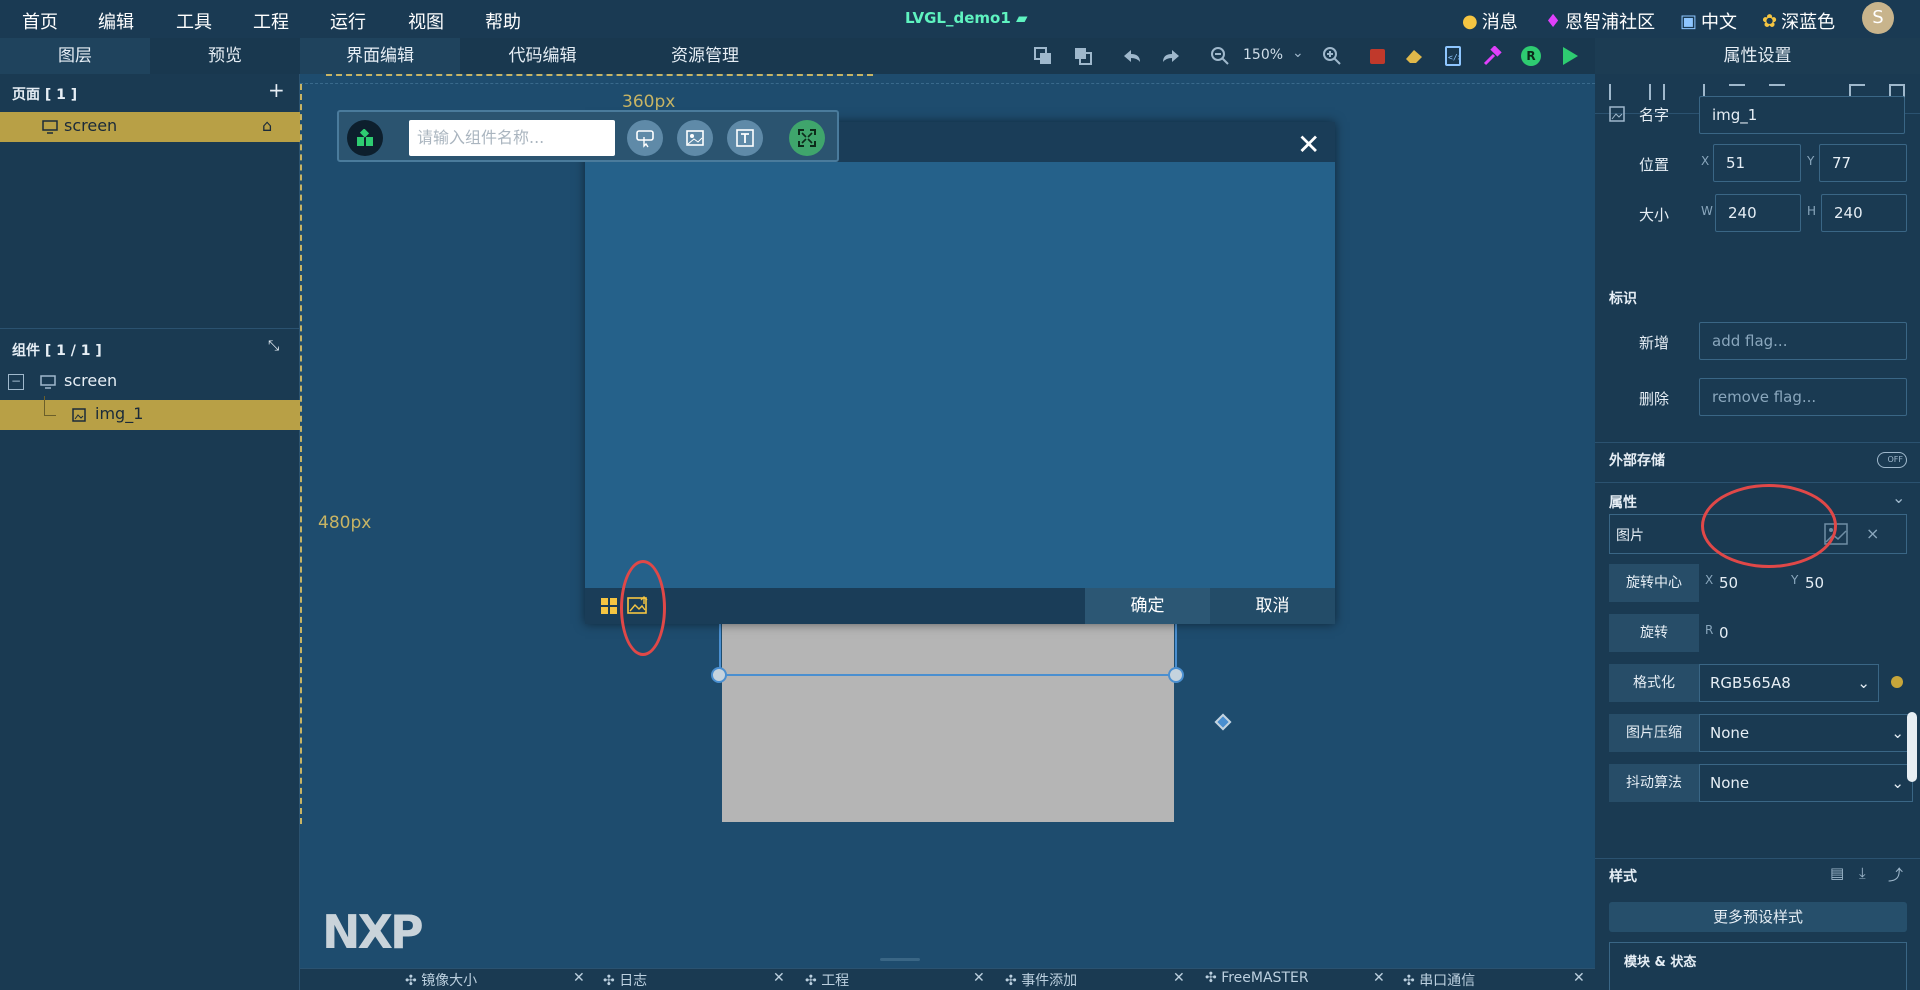  What do you see at coordinates (1758, 213) in the screenshot?
I see `width-field: 240` at bounding box center [1758, 213].